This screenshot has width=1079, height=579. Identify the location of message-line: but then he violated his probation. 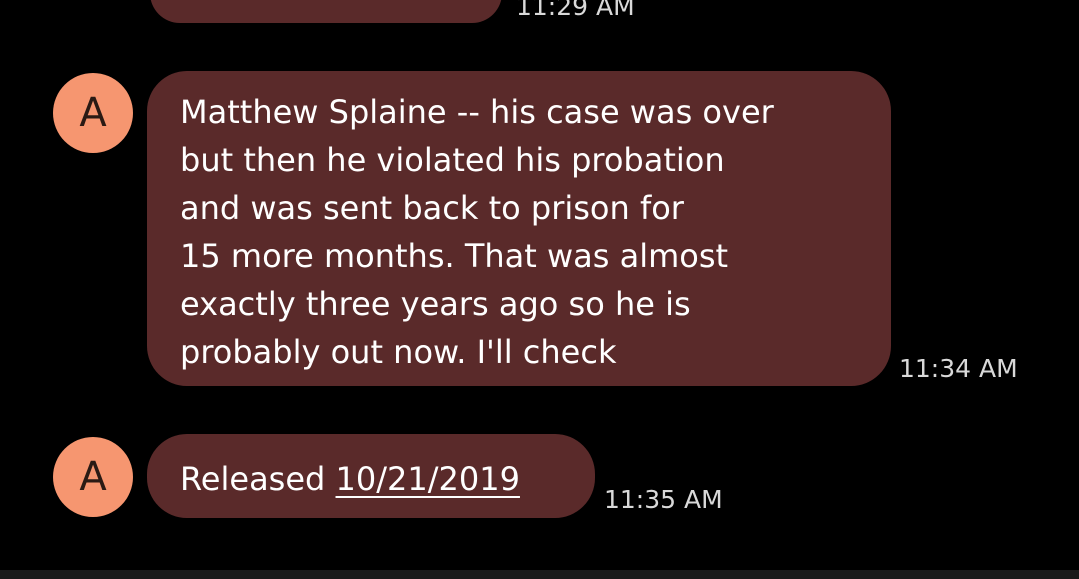
(452, 160).